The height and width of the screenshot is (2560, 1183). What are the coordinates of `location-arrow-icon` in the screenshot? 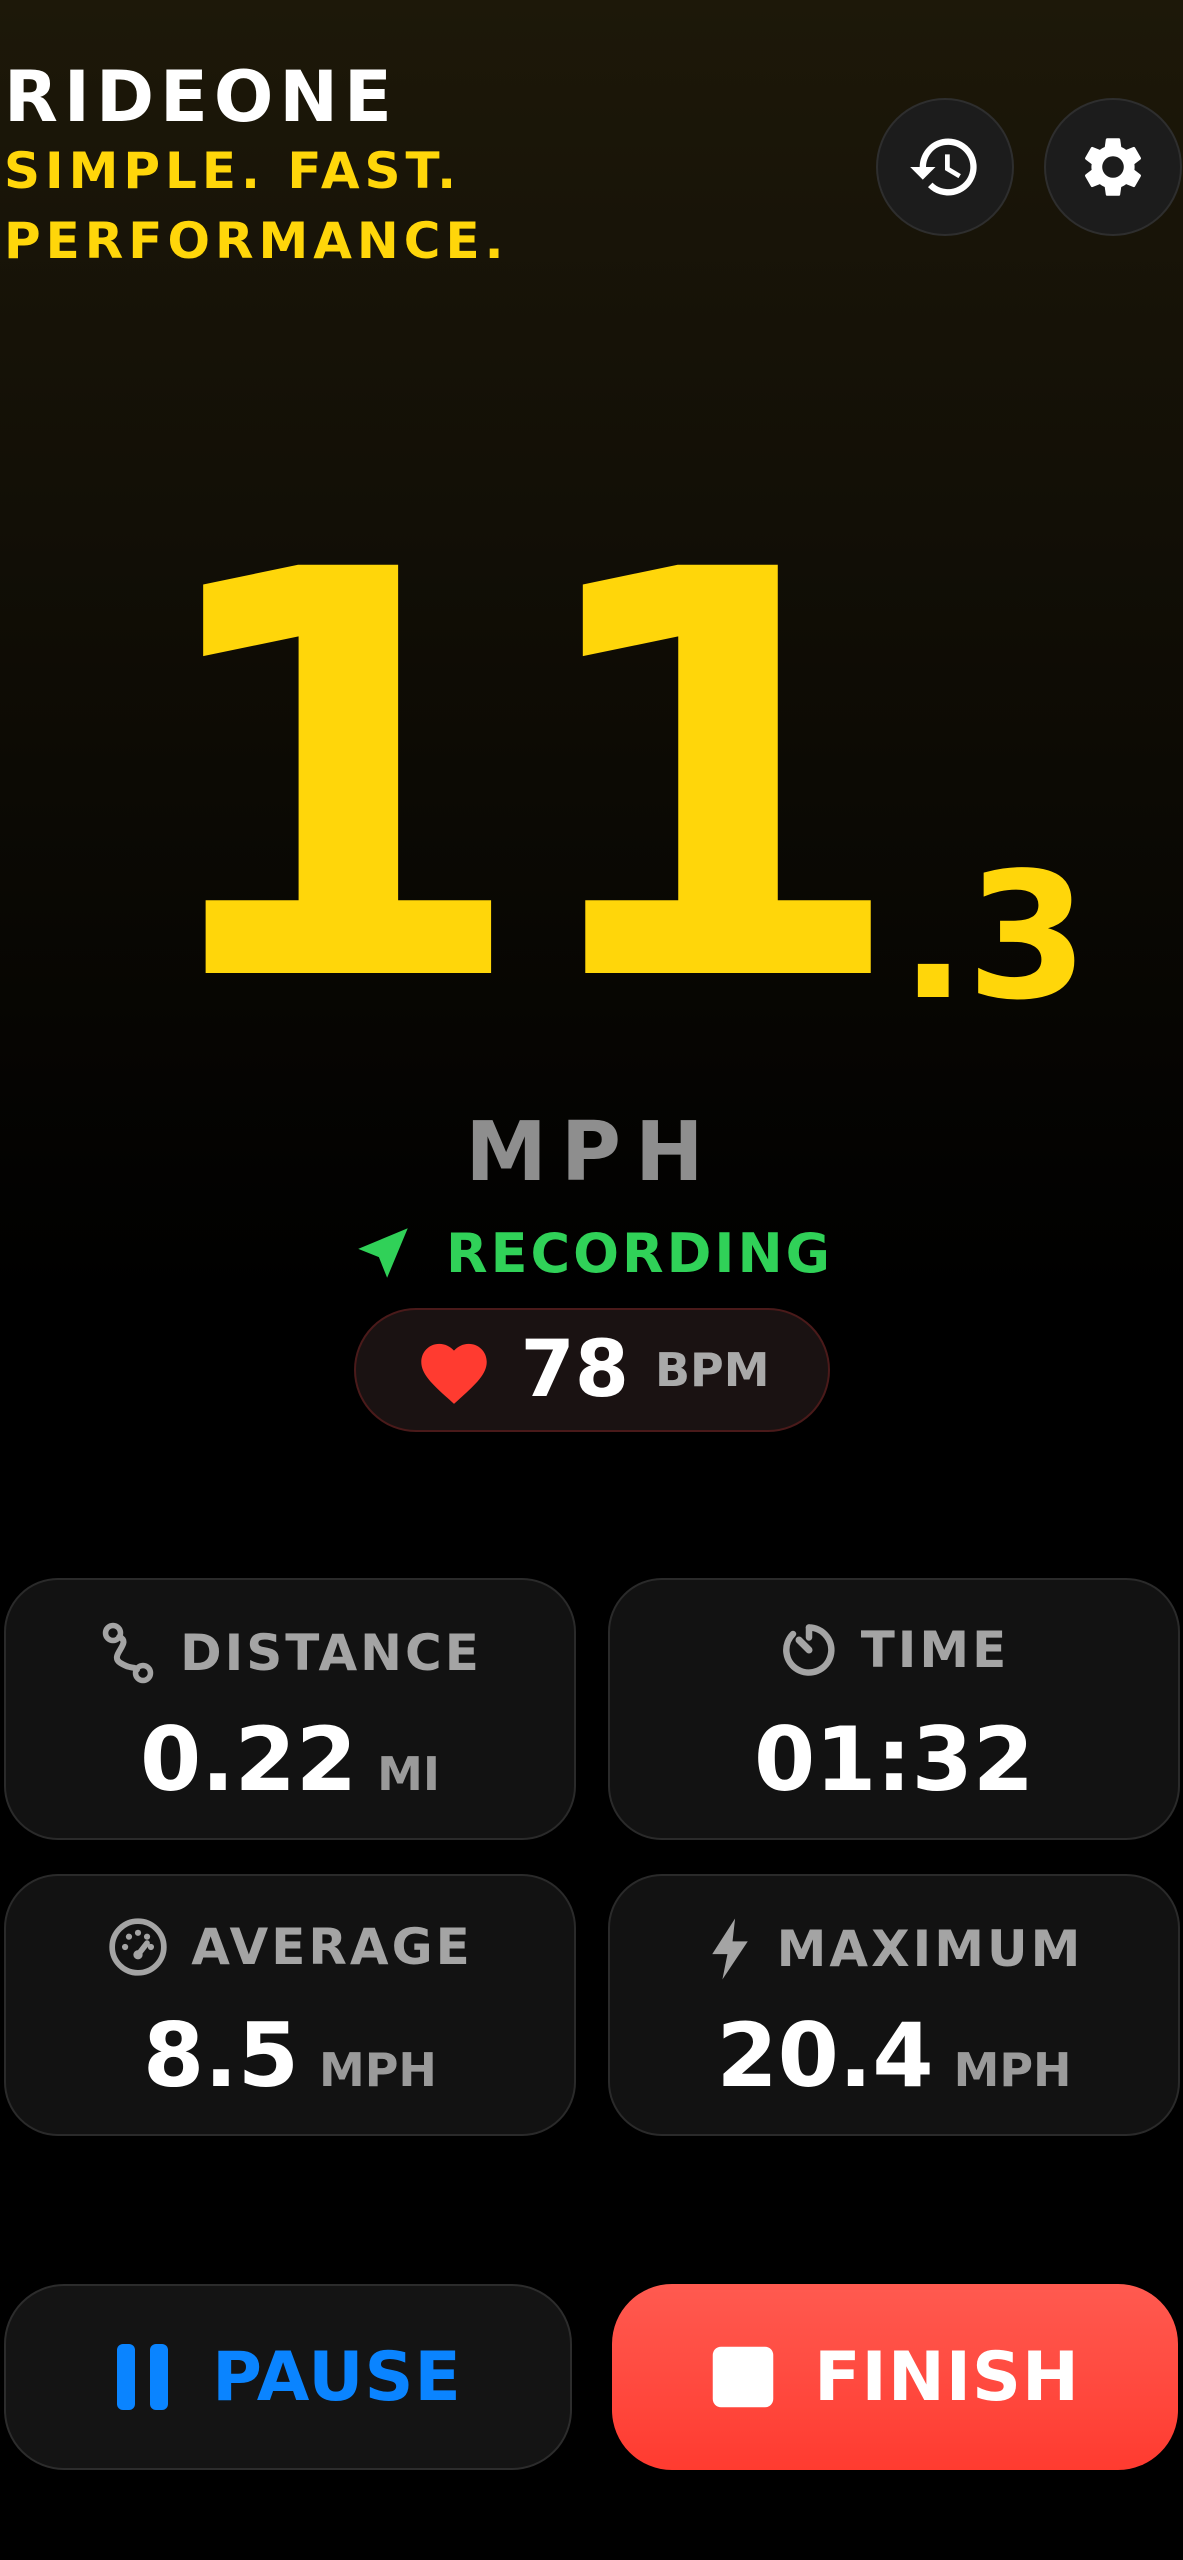 It's located at (383, 1253).